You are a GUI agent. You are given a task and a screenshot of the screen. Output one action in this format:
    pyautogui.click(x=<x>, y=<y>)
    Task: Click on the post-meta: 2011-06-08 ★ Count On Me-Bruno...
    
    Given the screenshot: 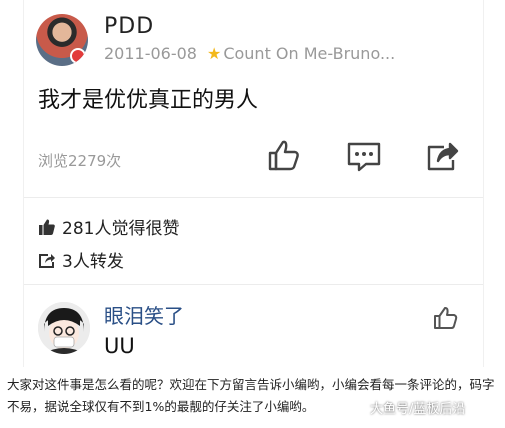 What is the action you would take?
    pyautogui.click(x=249, y=53)
    